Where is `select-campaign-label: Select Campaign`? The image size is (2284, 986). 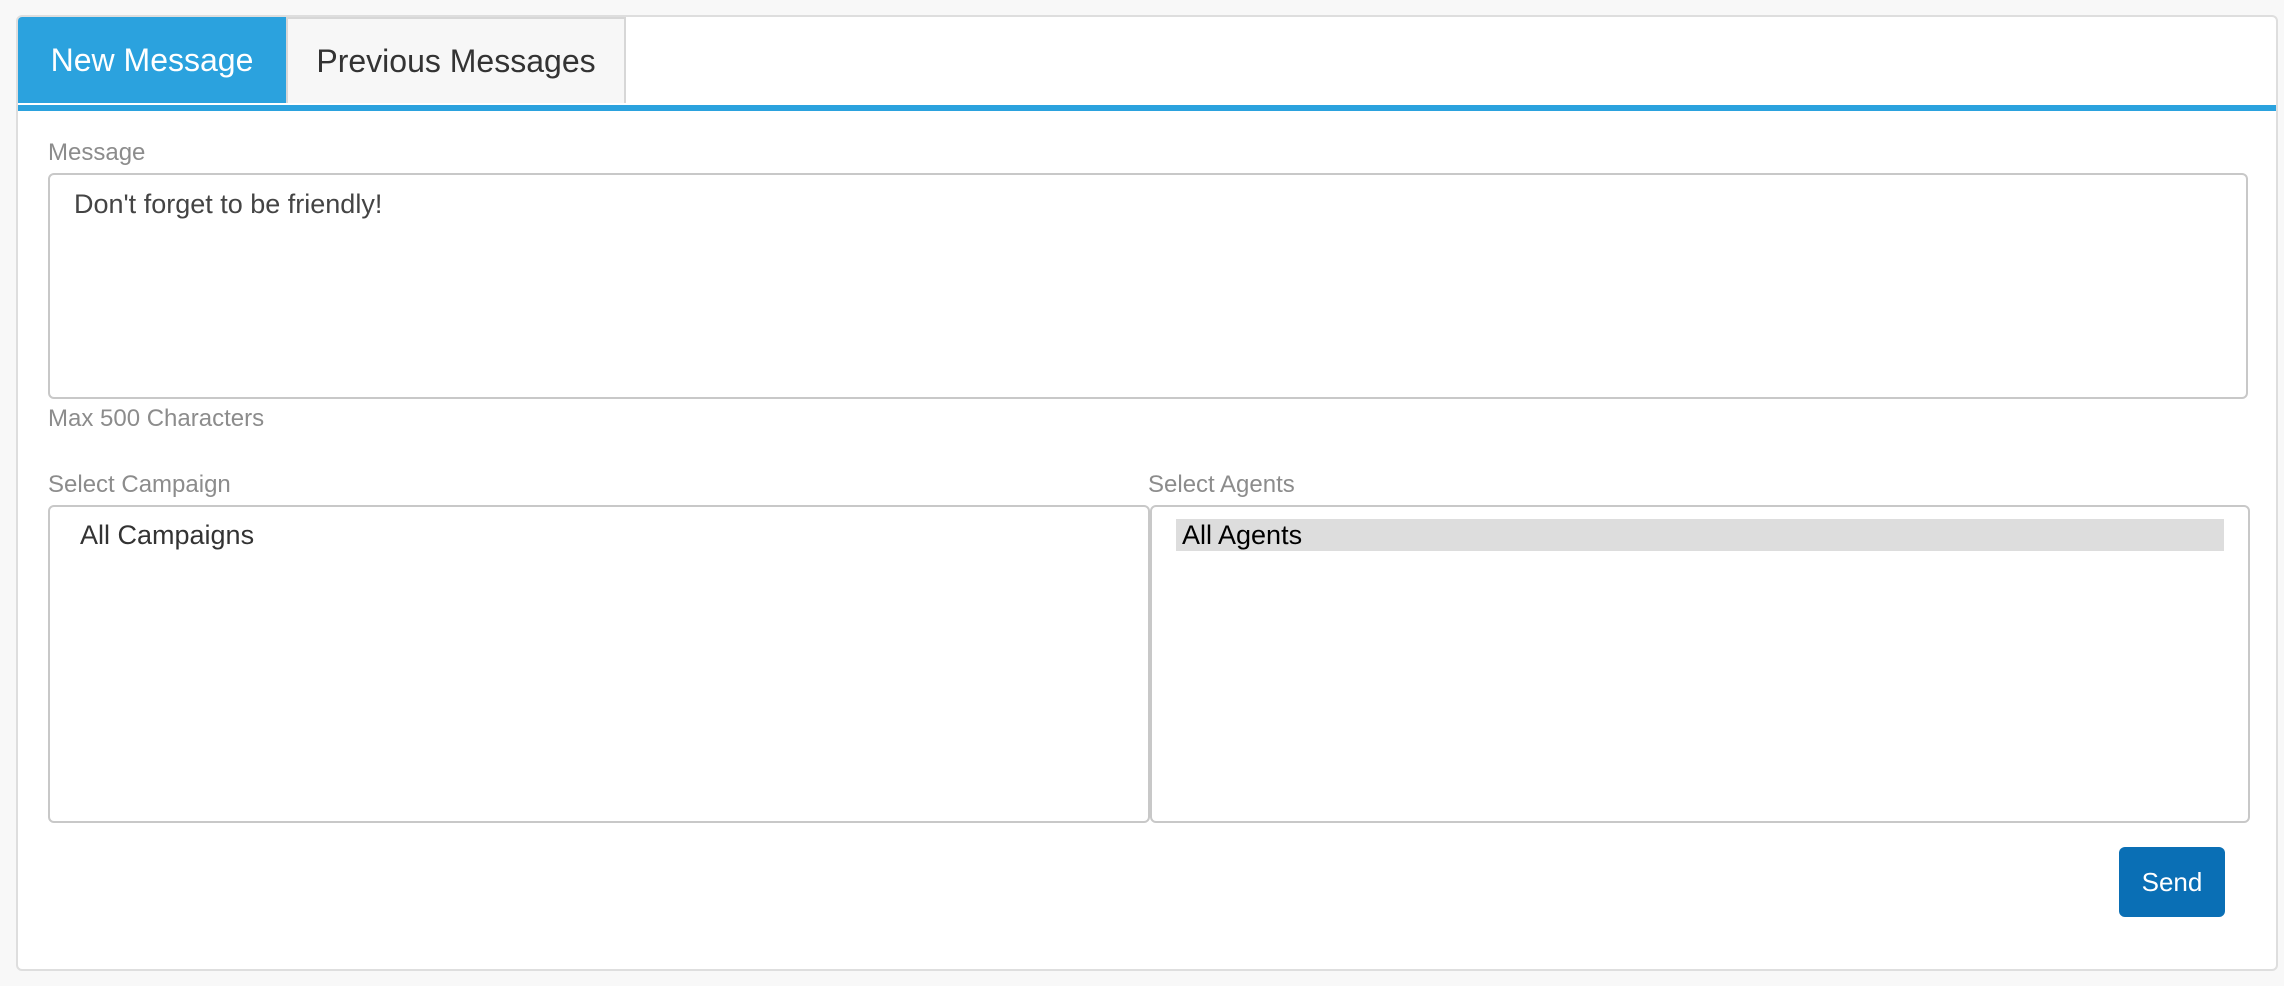 select-campaign-label: Select Campaign is located at coordinates (139, 484).